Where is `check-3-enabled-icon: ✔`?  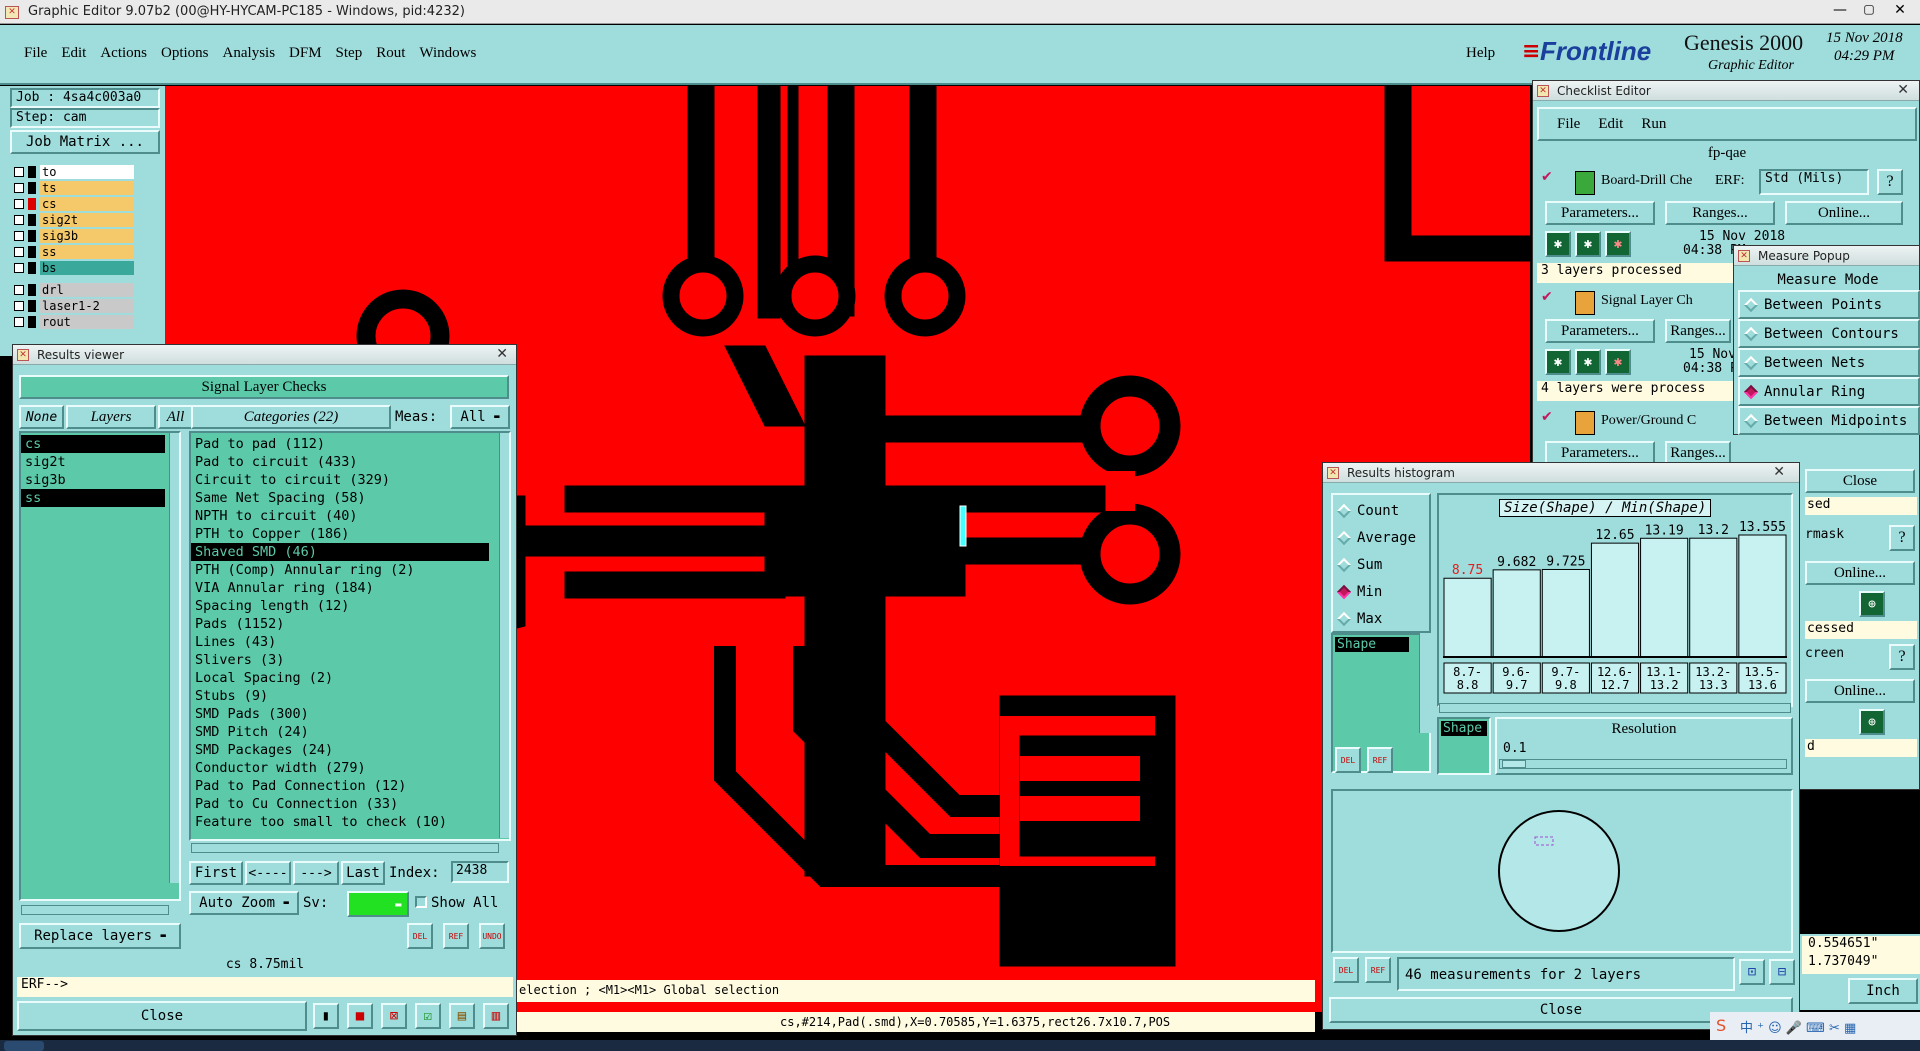
check-3-enabled-icon: ✔ is located at coordinates (1547, 417).